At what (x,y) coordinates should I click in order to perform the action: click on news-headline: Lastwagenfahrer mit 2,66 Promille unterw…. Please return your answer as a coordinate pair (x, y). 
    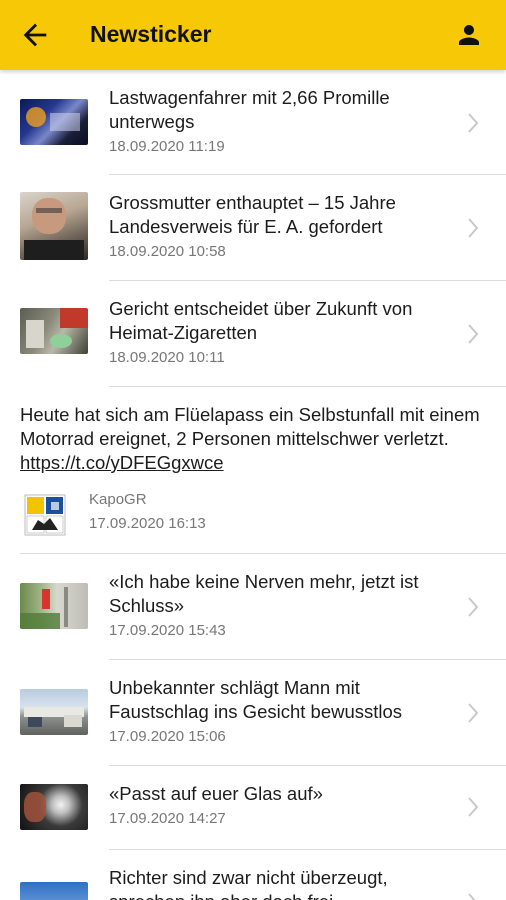
    Looking at the image, I should click on (249, 109).